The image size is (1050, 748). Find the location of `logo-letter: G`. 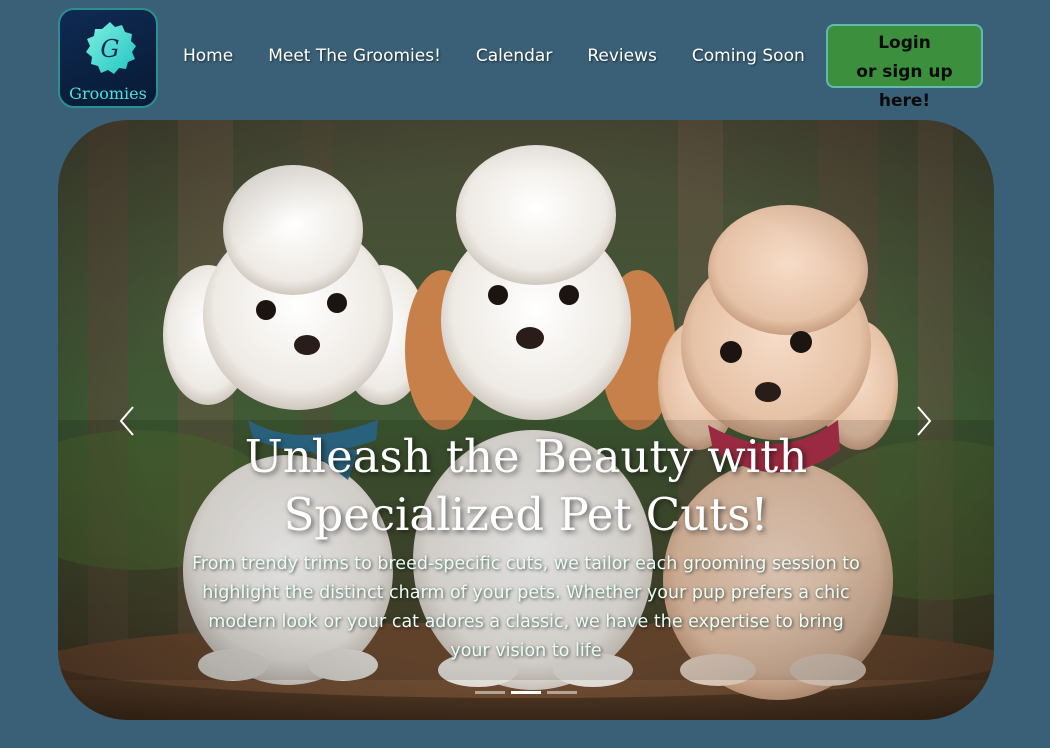

logo-letter: G is located at coordinates (109, 49).